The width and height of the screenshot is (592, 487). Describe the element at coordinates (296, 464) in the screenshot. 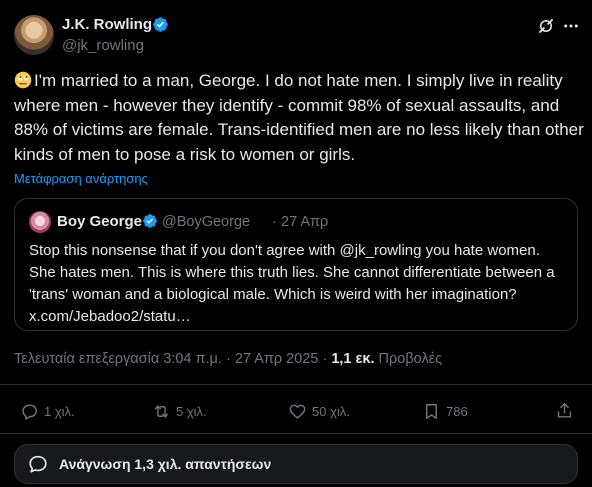

I see `read-replies-button: Ανάγνωση 1,3 χιλ. απαντήσεων` at that location.